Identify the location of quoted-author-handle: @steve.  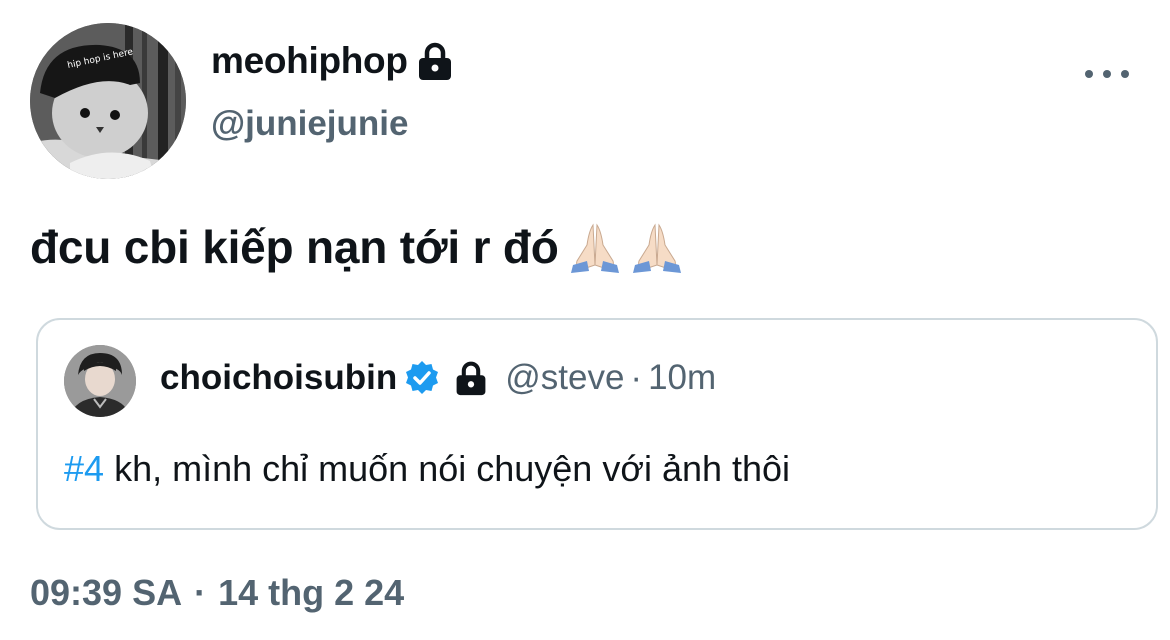
(564, 378).